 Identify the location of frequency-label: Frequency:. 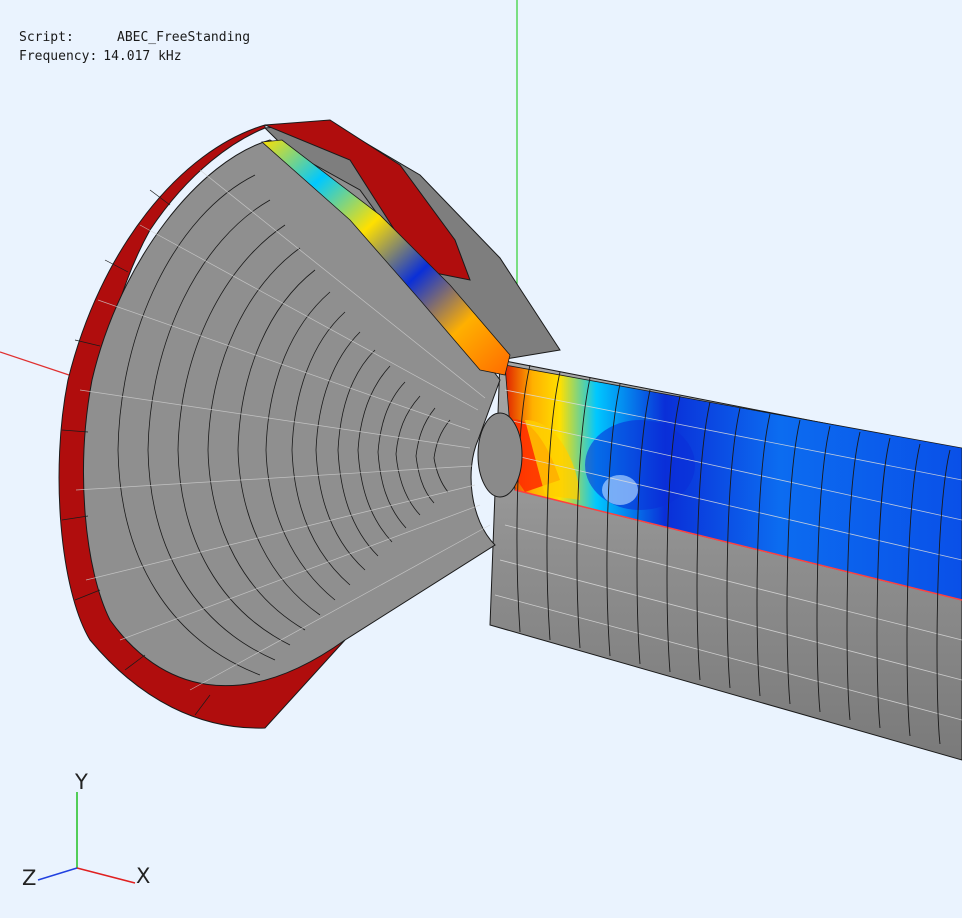
(58, 56).